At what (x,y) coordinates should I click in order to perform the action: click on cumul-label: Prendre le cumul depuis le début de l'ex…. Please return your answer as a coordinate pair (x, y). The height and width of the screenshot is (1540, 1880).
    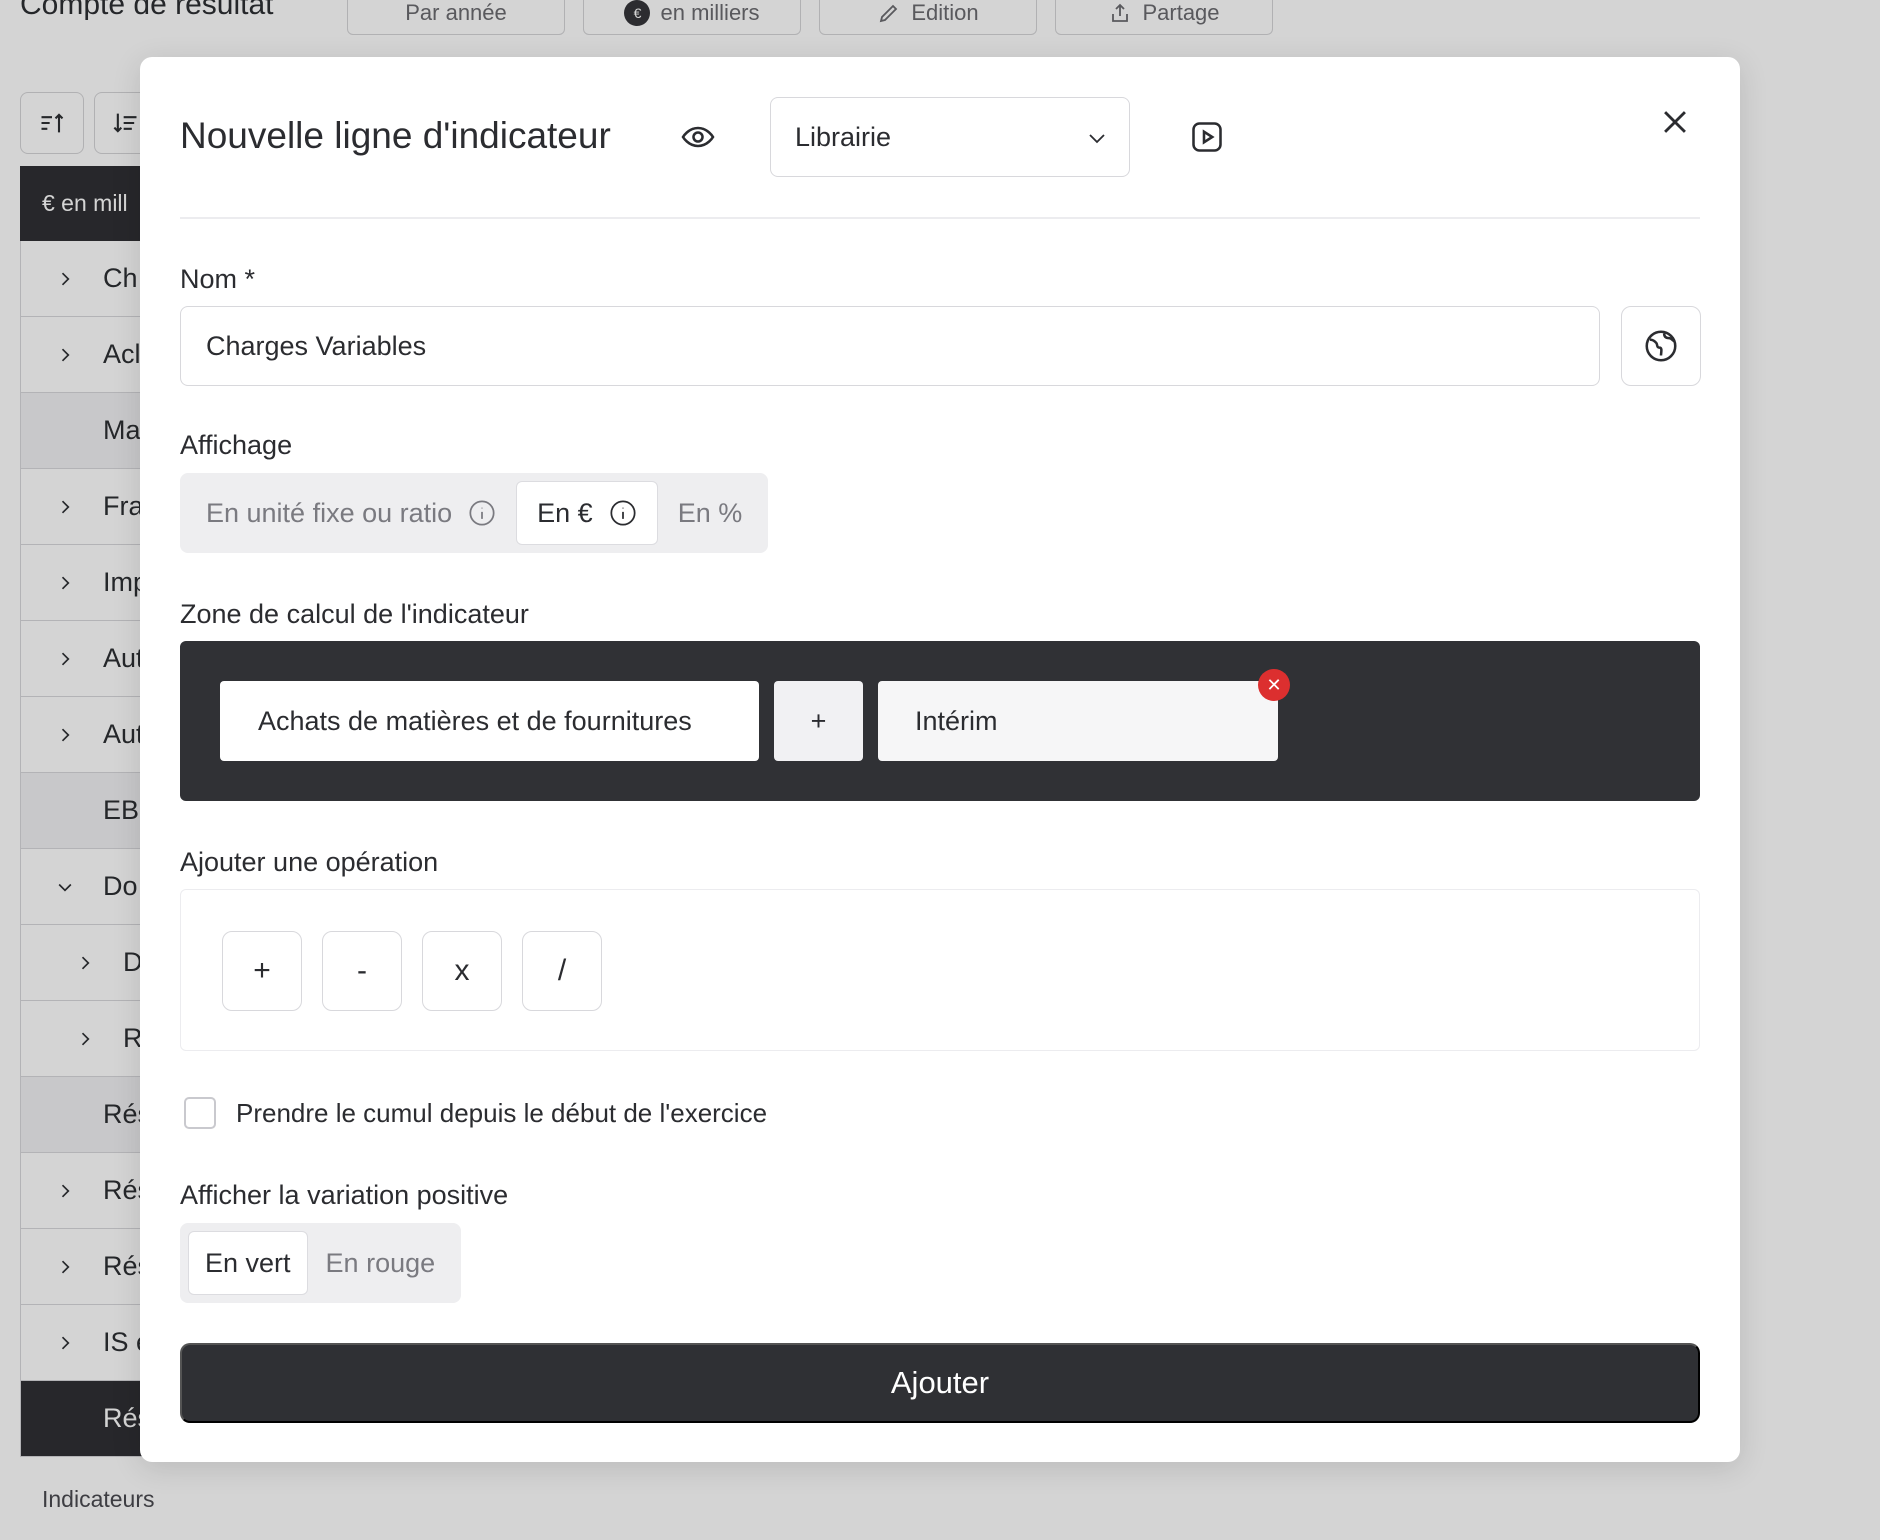
    Looking at the image, I should click on (502, 1112).